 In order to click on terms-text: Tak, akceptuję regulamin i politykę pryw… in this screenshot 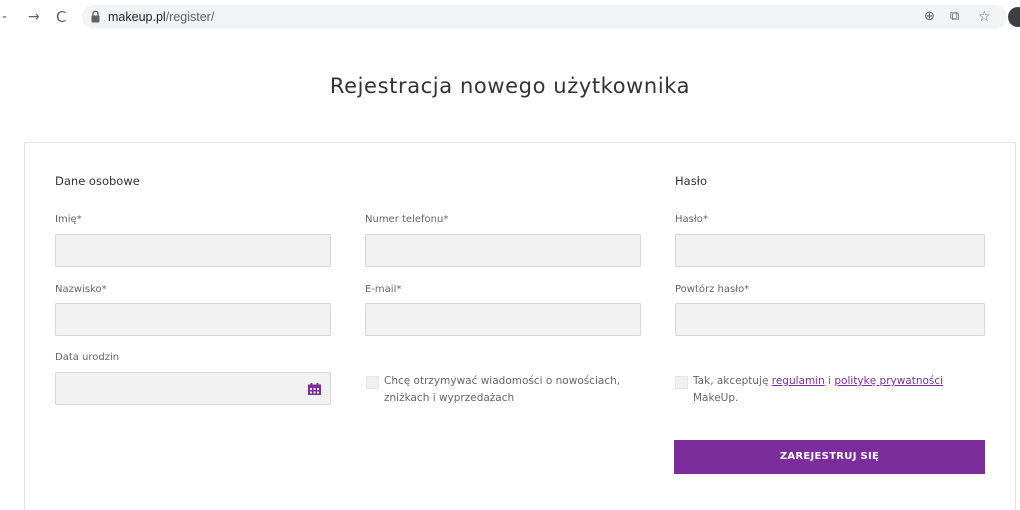, I will do `click(818, 390)`.